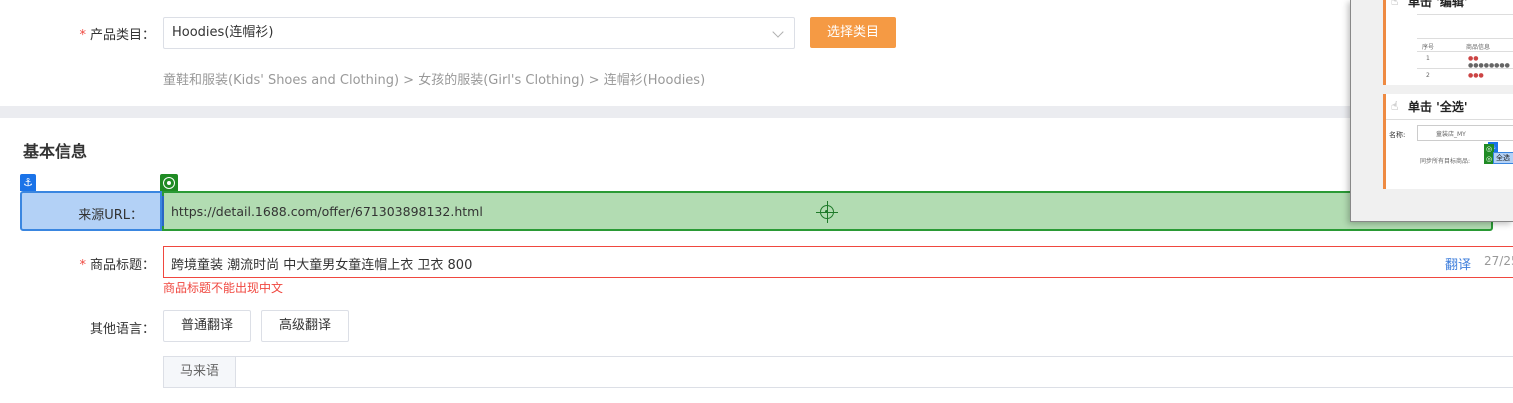 The image size is (1513, 403). I want to click on mini-select-all-button: 全选, so click(1503, 158).